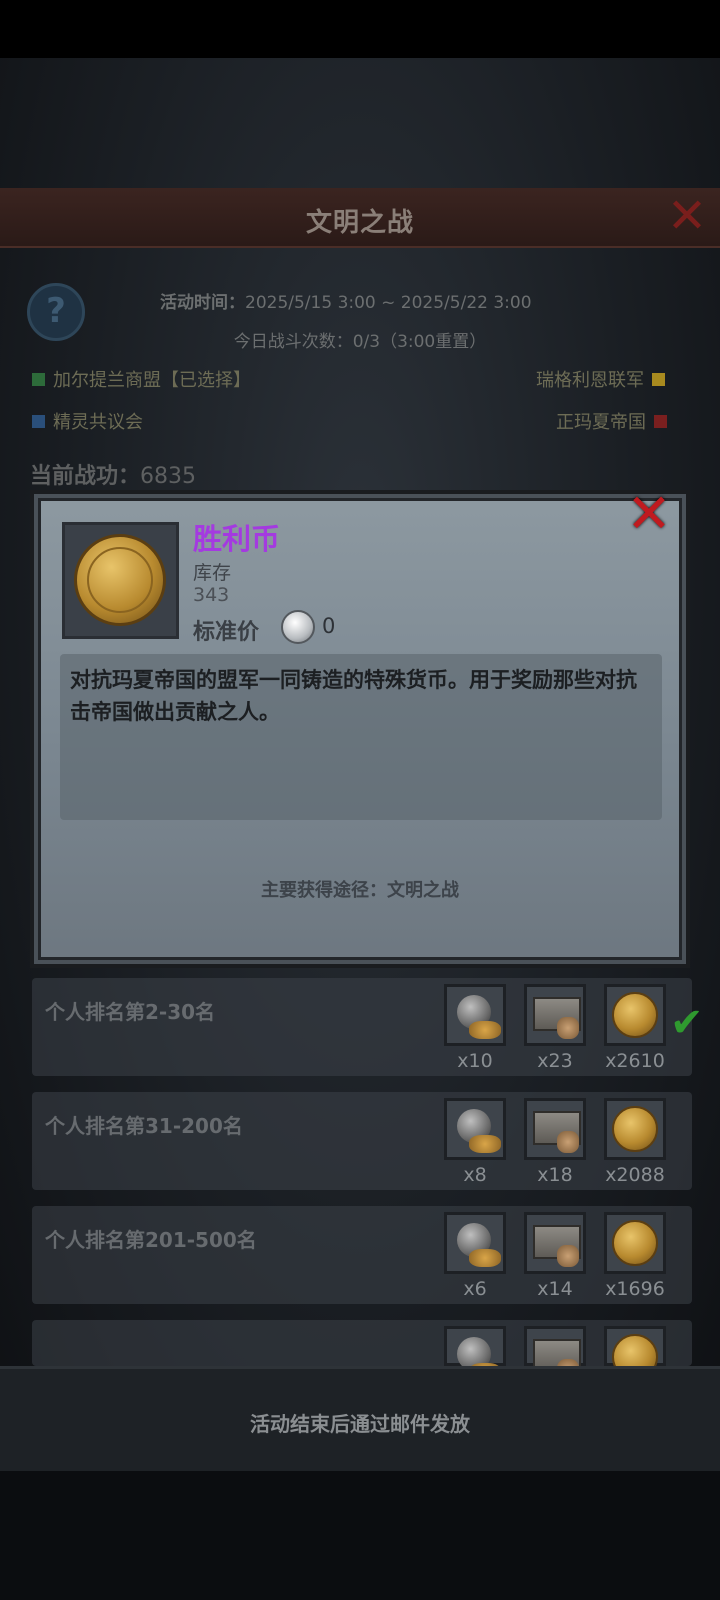  Describe the element at coordinates (475, 1175) in the screenshot. I see `reward-quantity: x8` at that location.